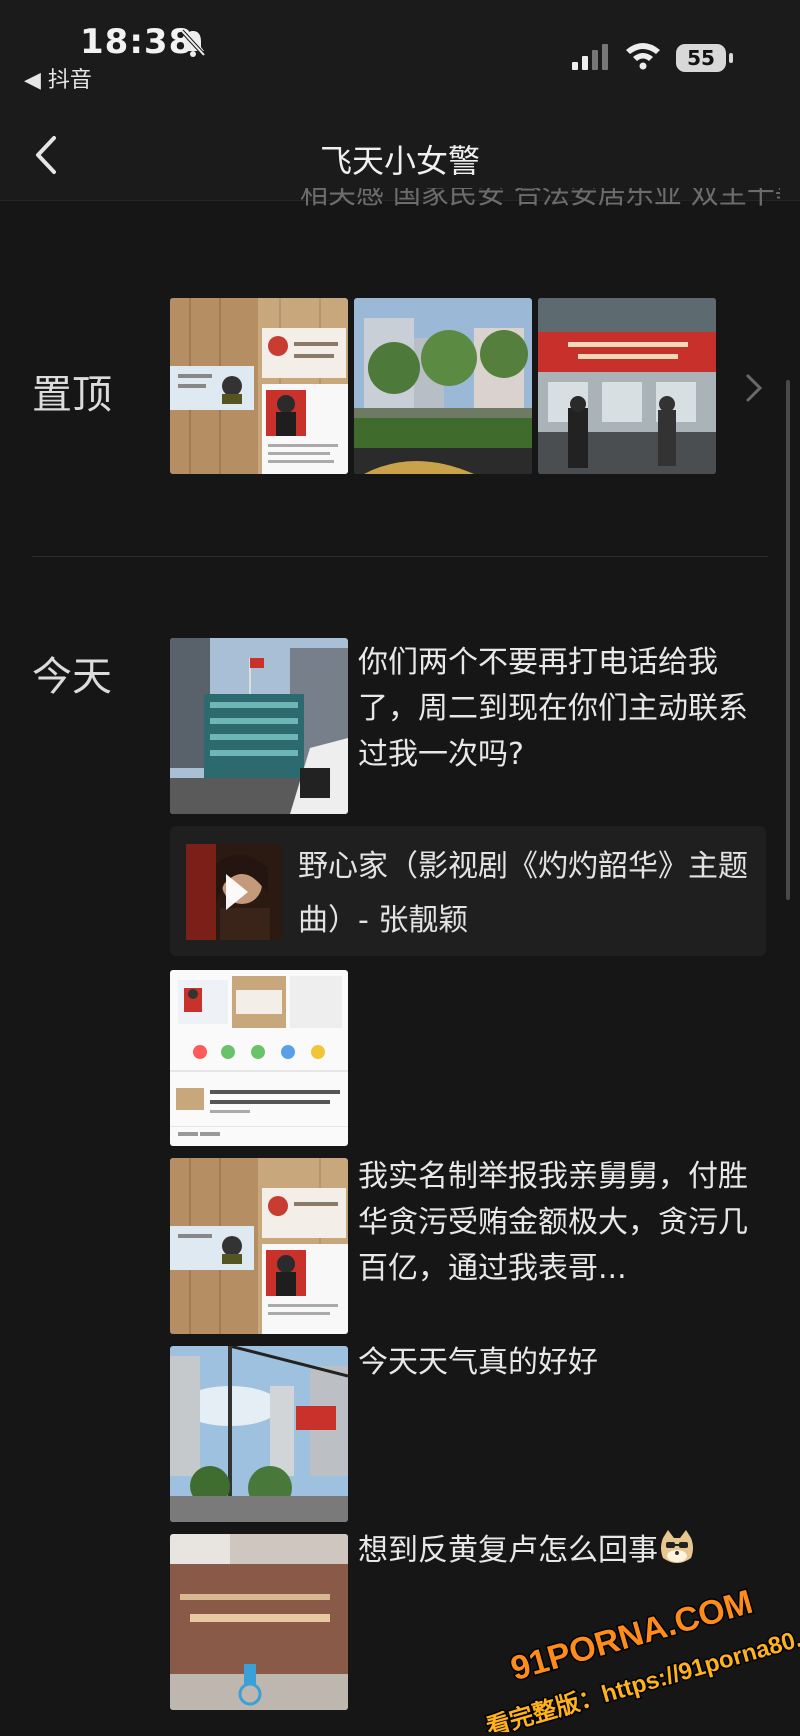  Describe the element at coordinates (137, 42) in the screenshot. I see `status-time: 18:38` at that location.